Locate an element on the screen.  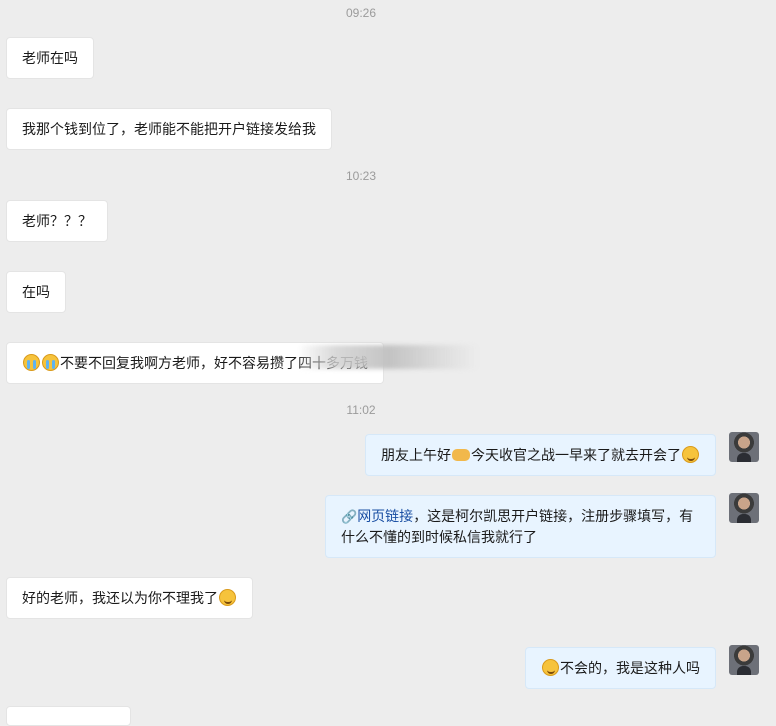
message-incoming: 好的老师，我还以为你不理我了 is located at coordinates (129, 598).